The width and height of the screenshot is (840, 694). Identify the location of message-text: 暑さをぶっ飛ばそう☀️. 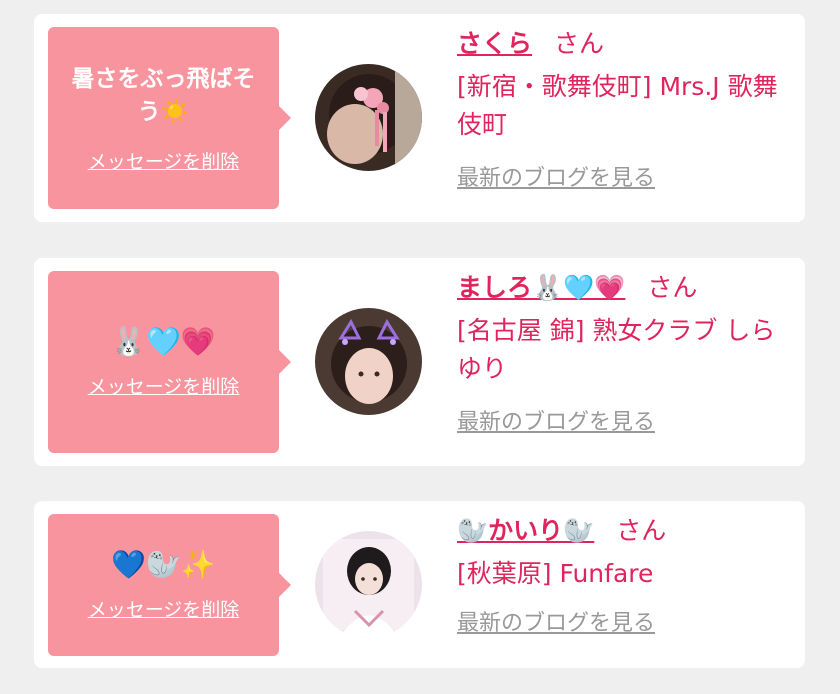
(163, 95).